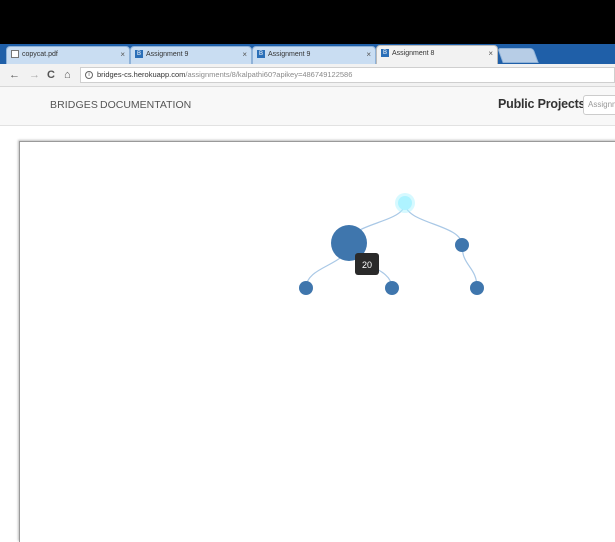 The width and height of the screenshot is (615, 542). Describe the element at coordinates (34, 75) in the screenshot. I see `forward-arrow-icon: →` at that location.